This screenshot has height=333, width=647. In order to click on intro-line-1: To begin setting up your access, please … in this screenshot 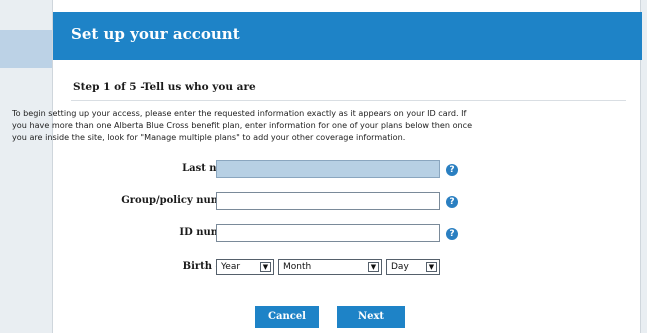, I will do `click(239, 113)`.